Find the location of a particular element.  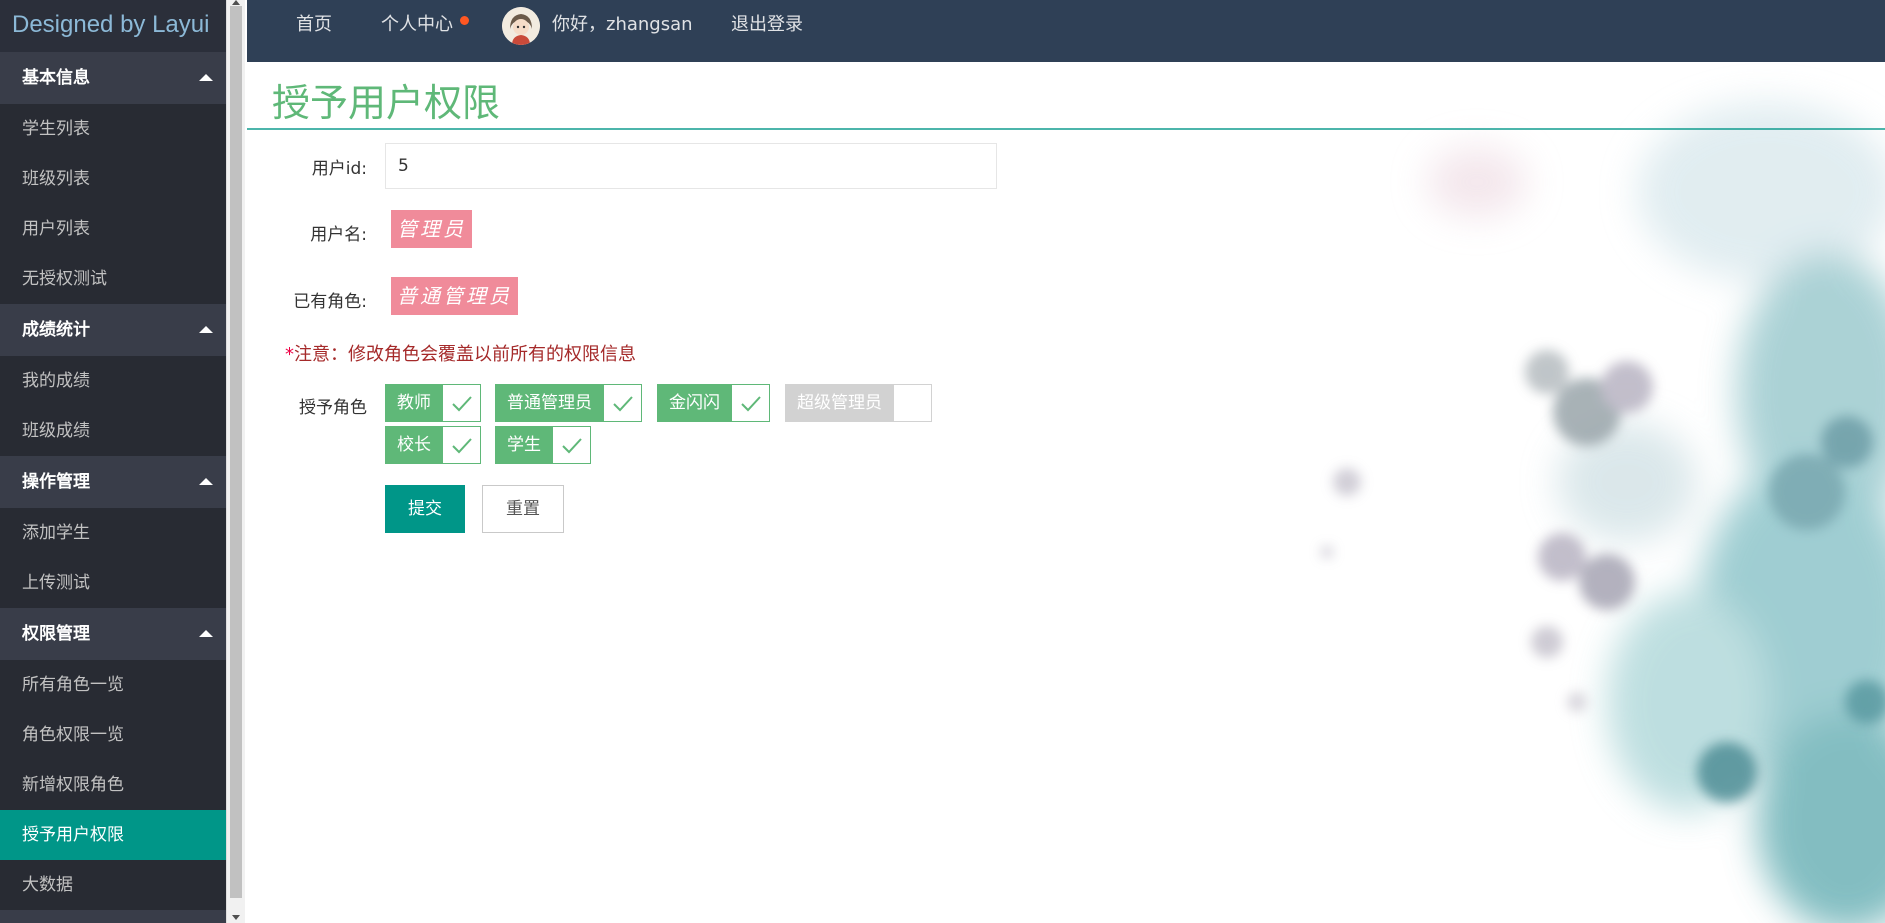

role-checkbox-label: 学生 is located at coordinates (524, 445).